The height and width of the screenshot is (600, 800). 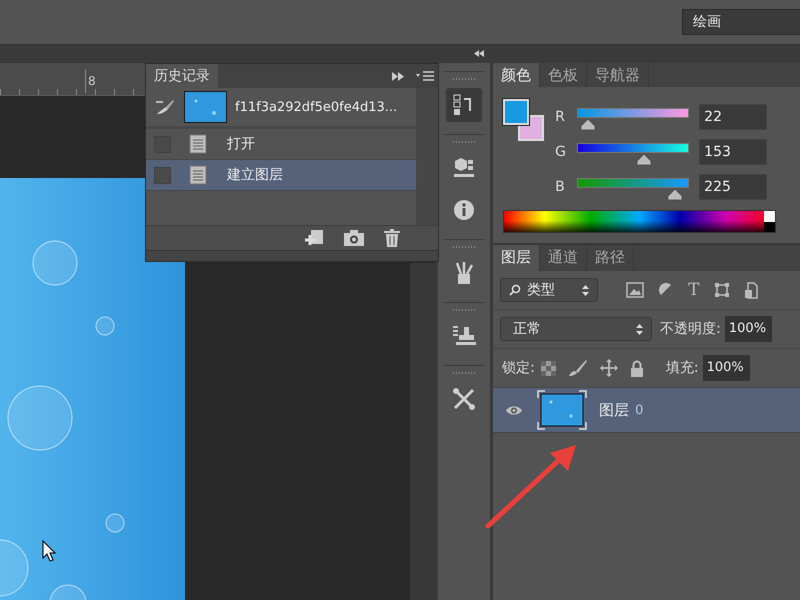 I want to click on blend-mode-dropdown: 正常, so click(x=576, y=329).